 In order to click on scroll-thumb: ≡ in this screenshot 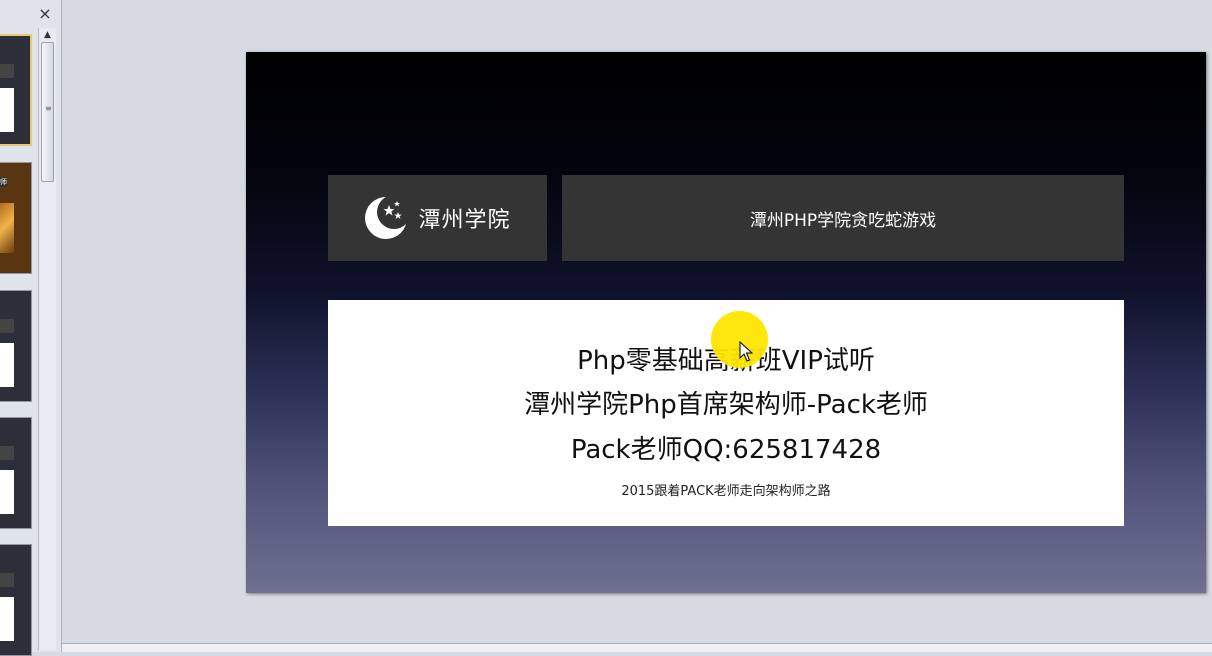, I will do `click(47, 112)`.